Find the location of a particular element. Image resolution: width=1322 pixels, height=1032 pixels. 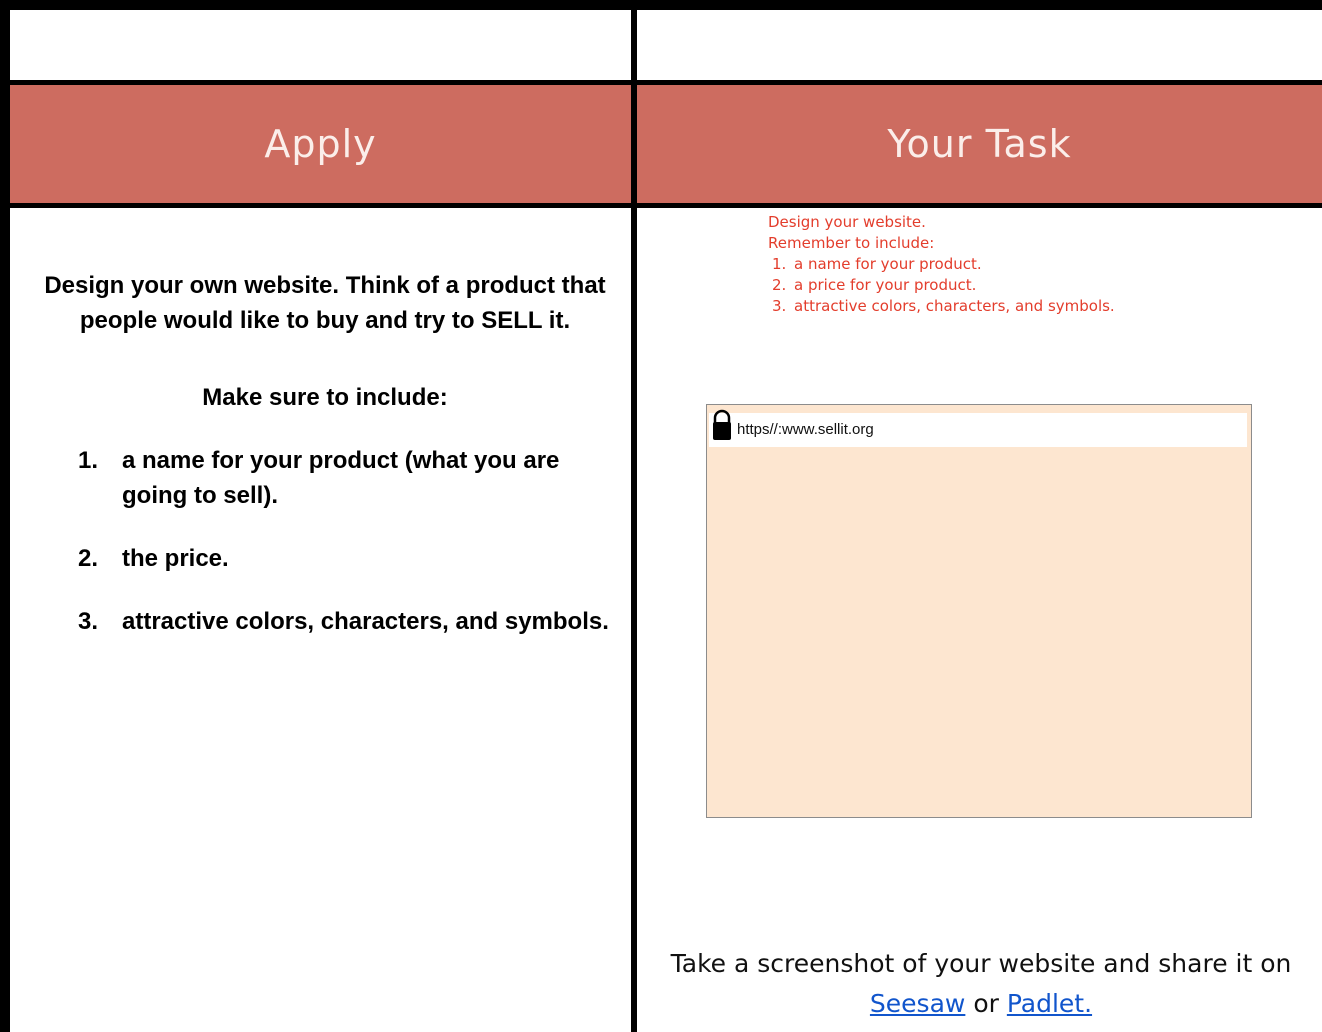

url-text: https//:www.sellit.org is located at coordinates (805, 429).